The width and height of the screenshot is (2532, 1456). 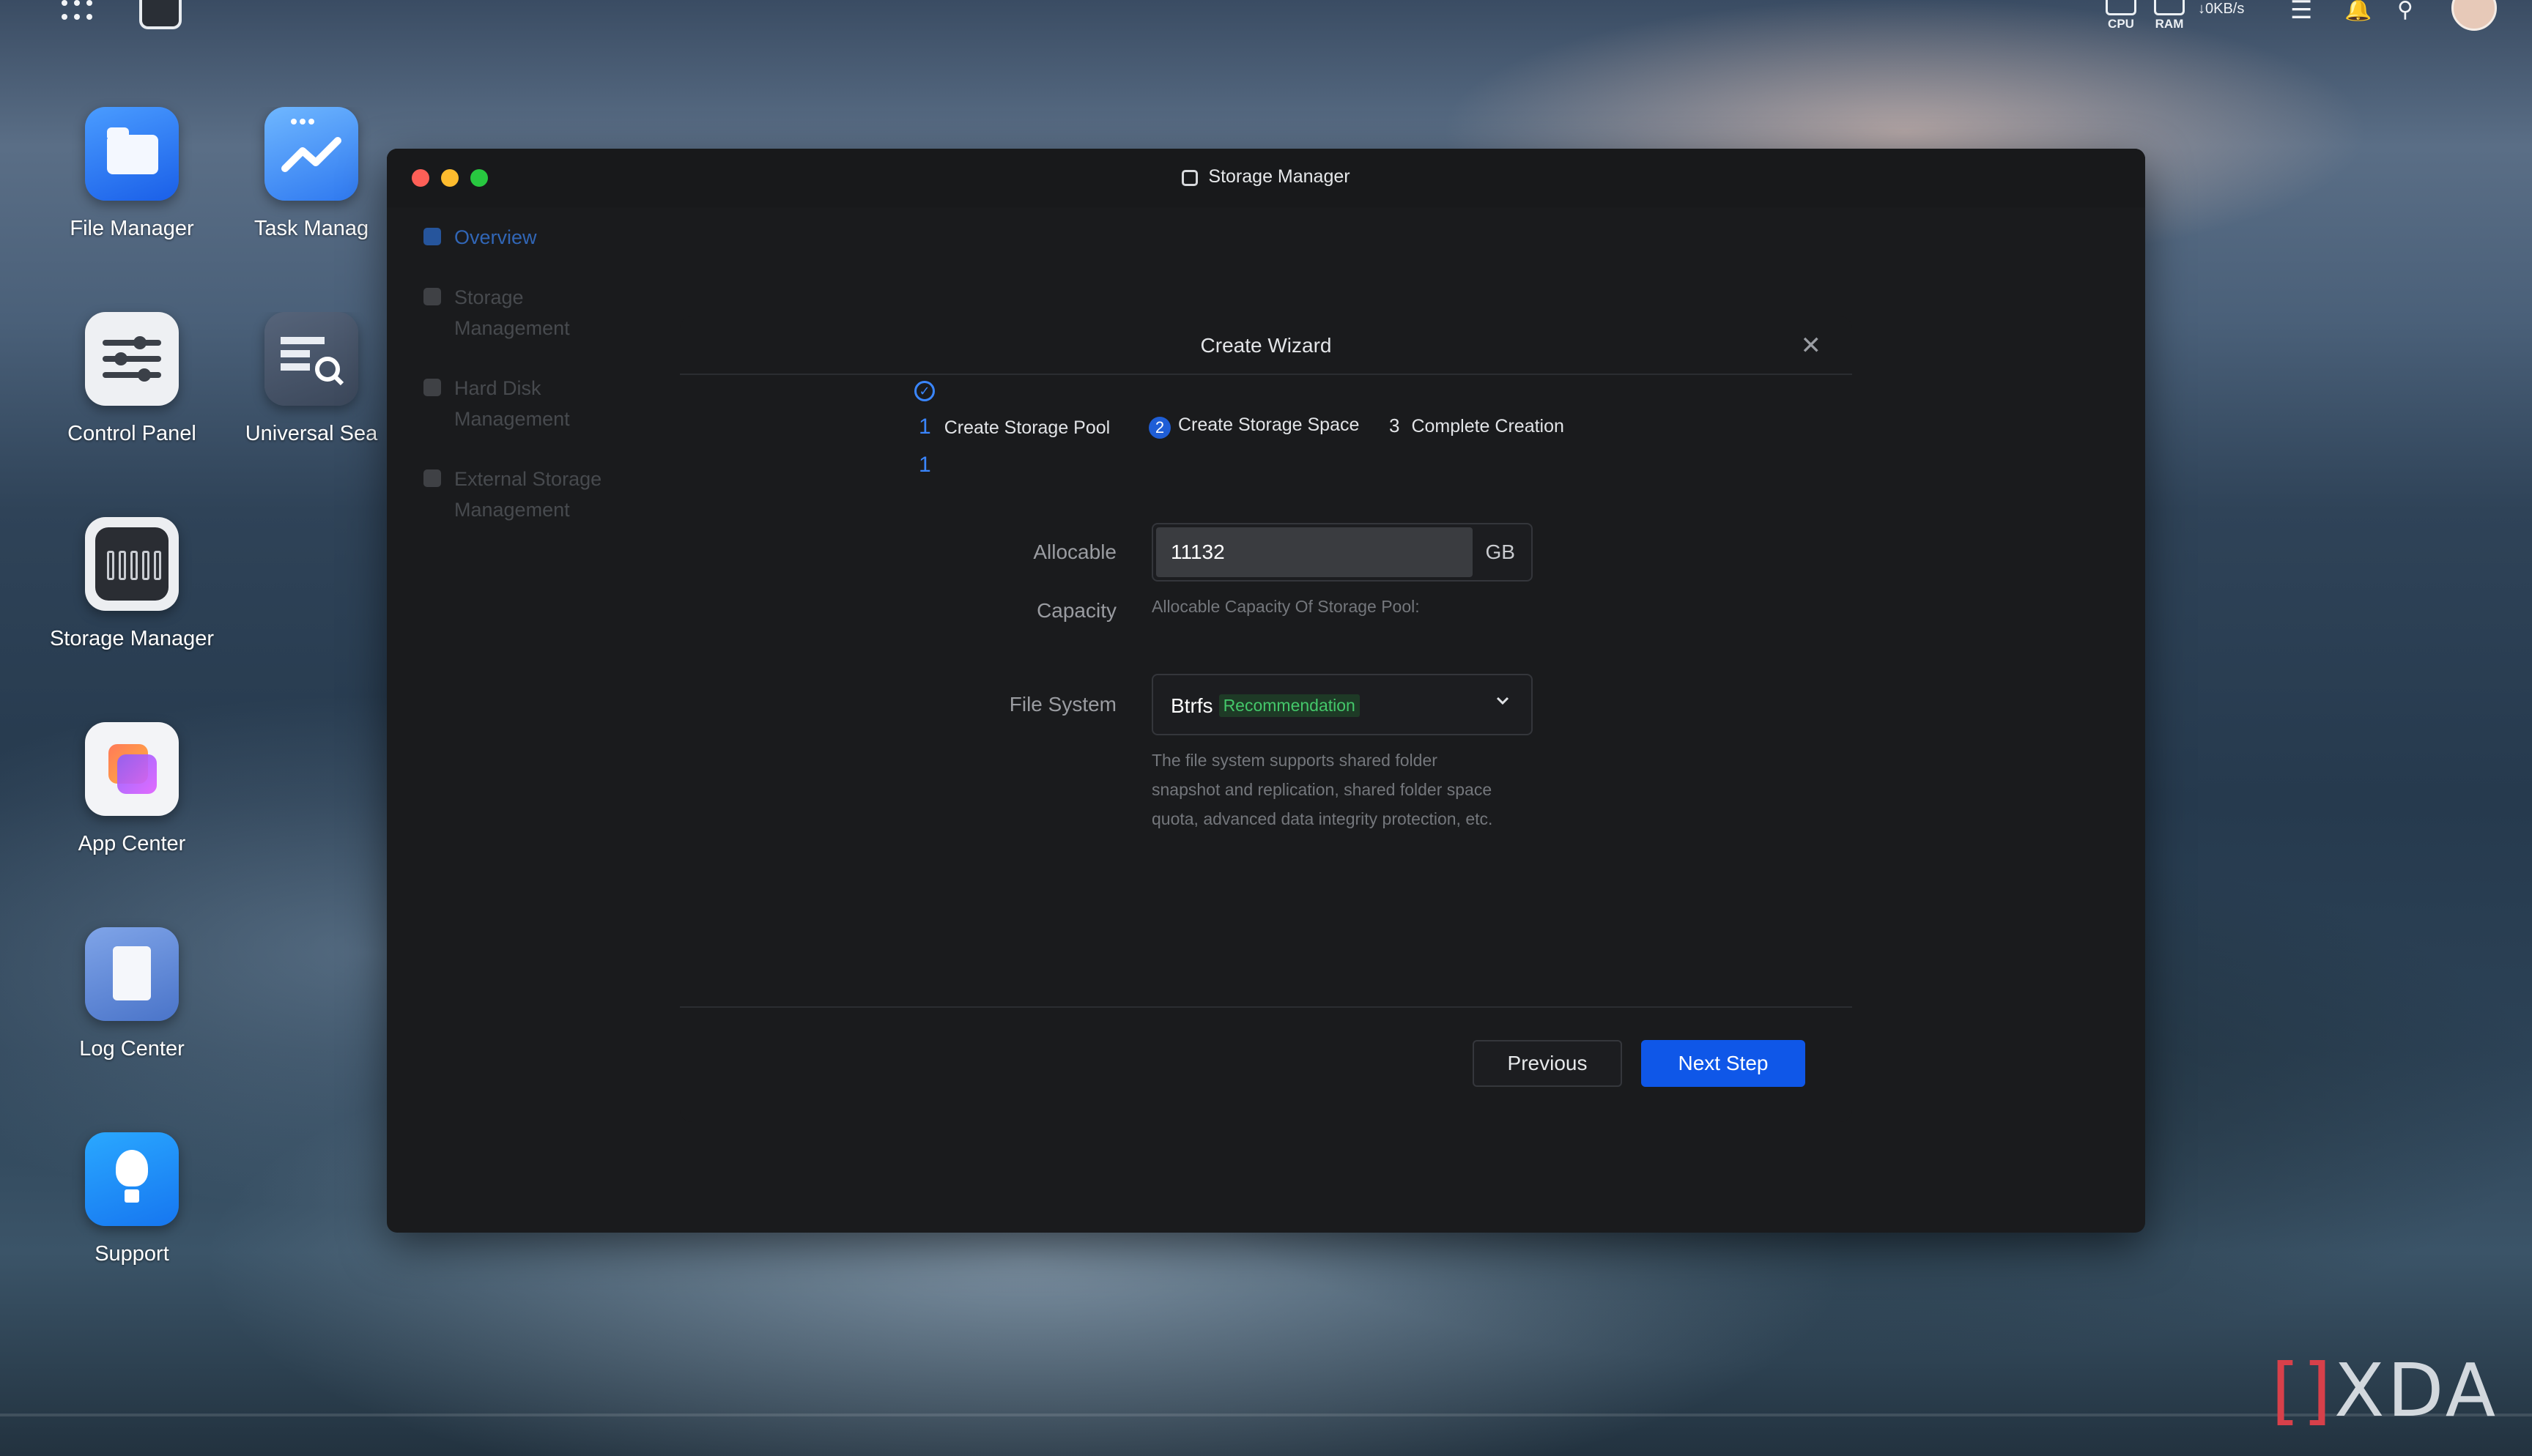 I want to click on step-indicator-sub: 1, so click(x=925, y=465).